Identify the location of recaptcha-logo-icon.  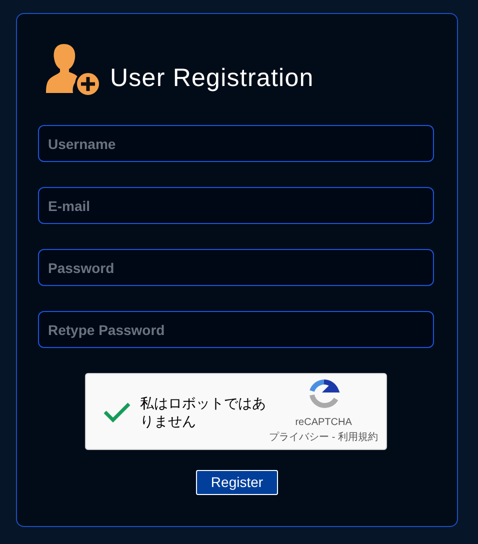
(324, 394).